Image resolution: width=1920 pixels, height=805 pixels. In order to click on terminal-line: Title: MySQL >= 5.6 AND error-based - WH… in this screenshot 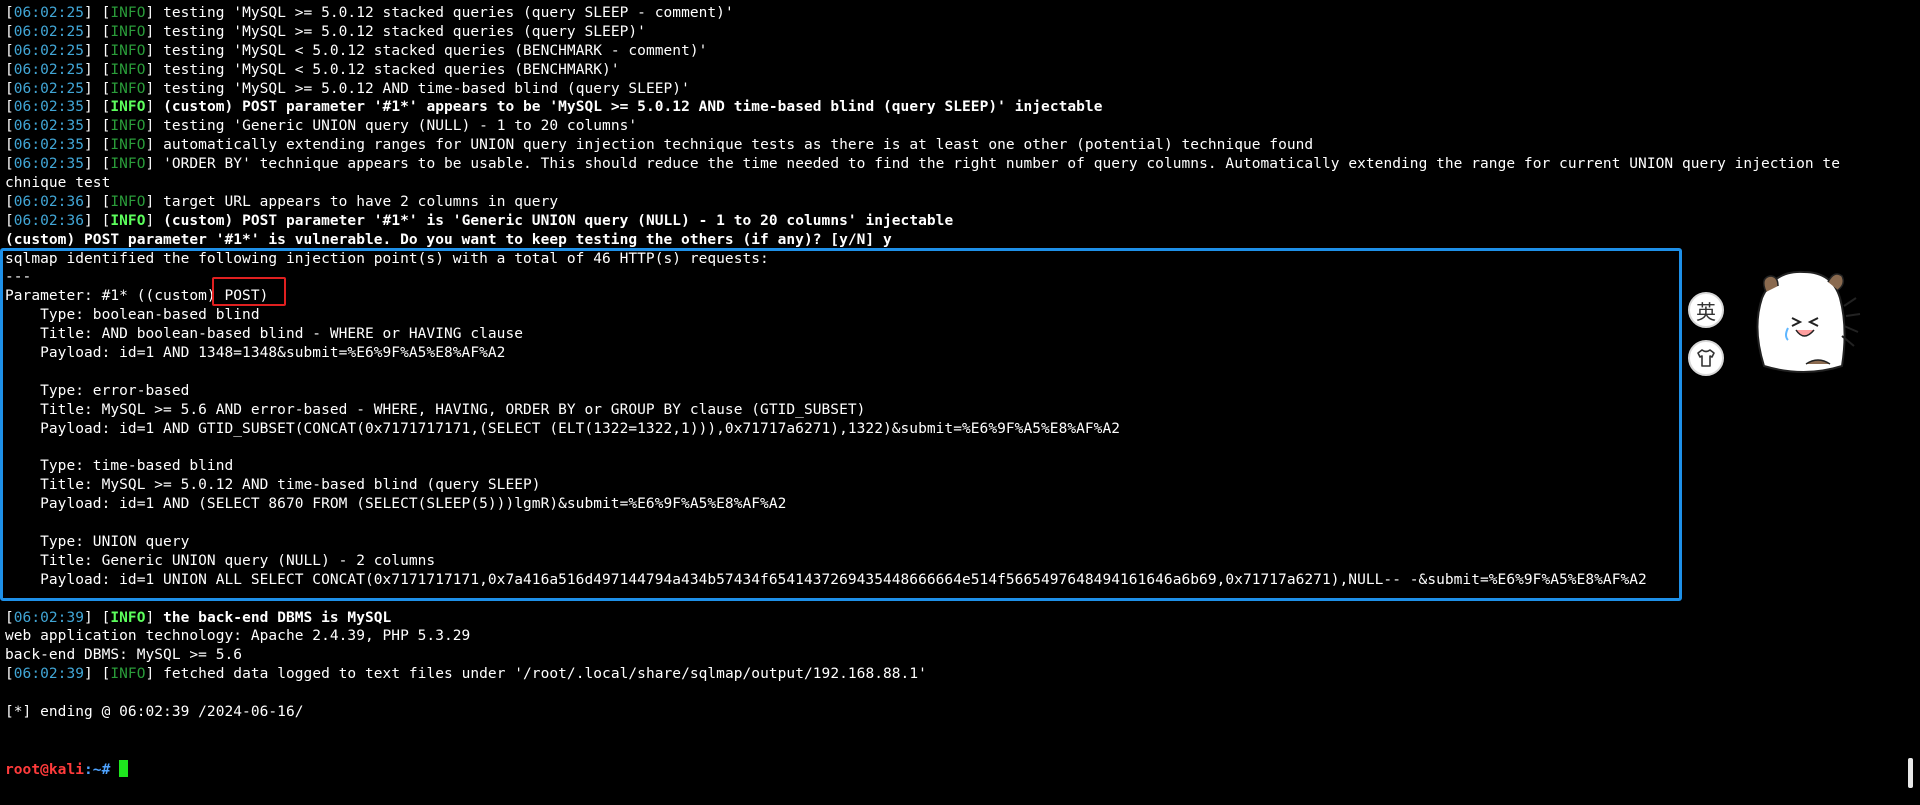, I will do `click(950, 410)`.